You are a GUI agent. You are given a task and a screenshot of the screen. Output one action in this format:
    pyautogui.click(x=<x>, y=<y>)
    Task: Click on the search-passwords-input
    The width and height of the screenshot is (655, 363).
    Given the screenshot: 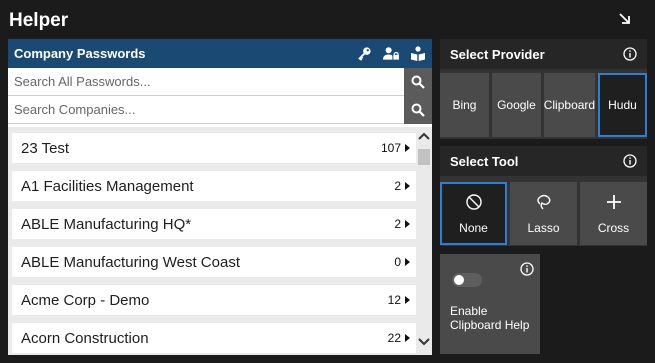 What is the action you would take?
    pyautogui.click(x=206, y=81)
    